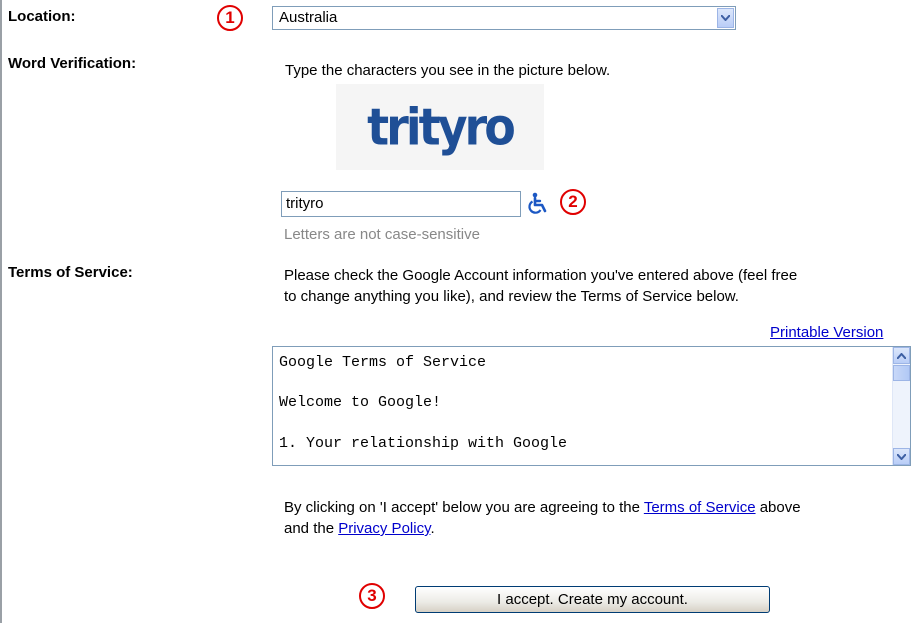 The height and width of the screenshot is (623, 912). What do you see at coordinates (901, 456) in the screenshot?
I see `scroll-down-icon` at bounding box center [901, 456].